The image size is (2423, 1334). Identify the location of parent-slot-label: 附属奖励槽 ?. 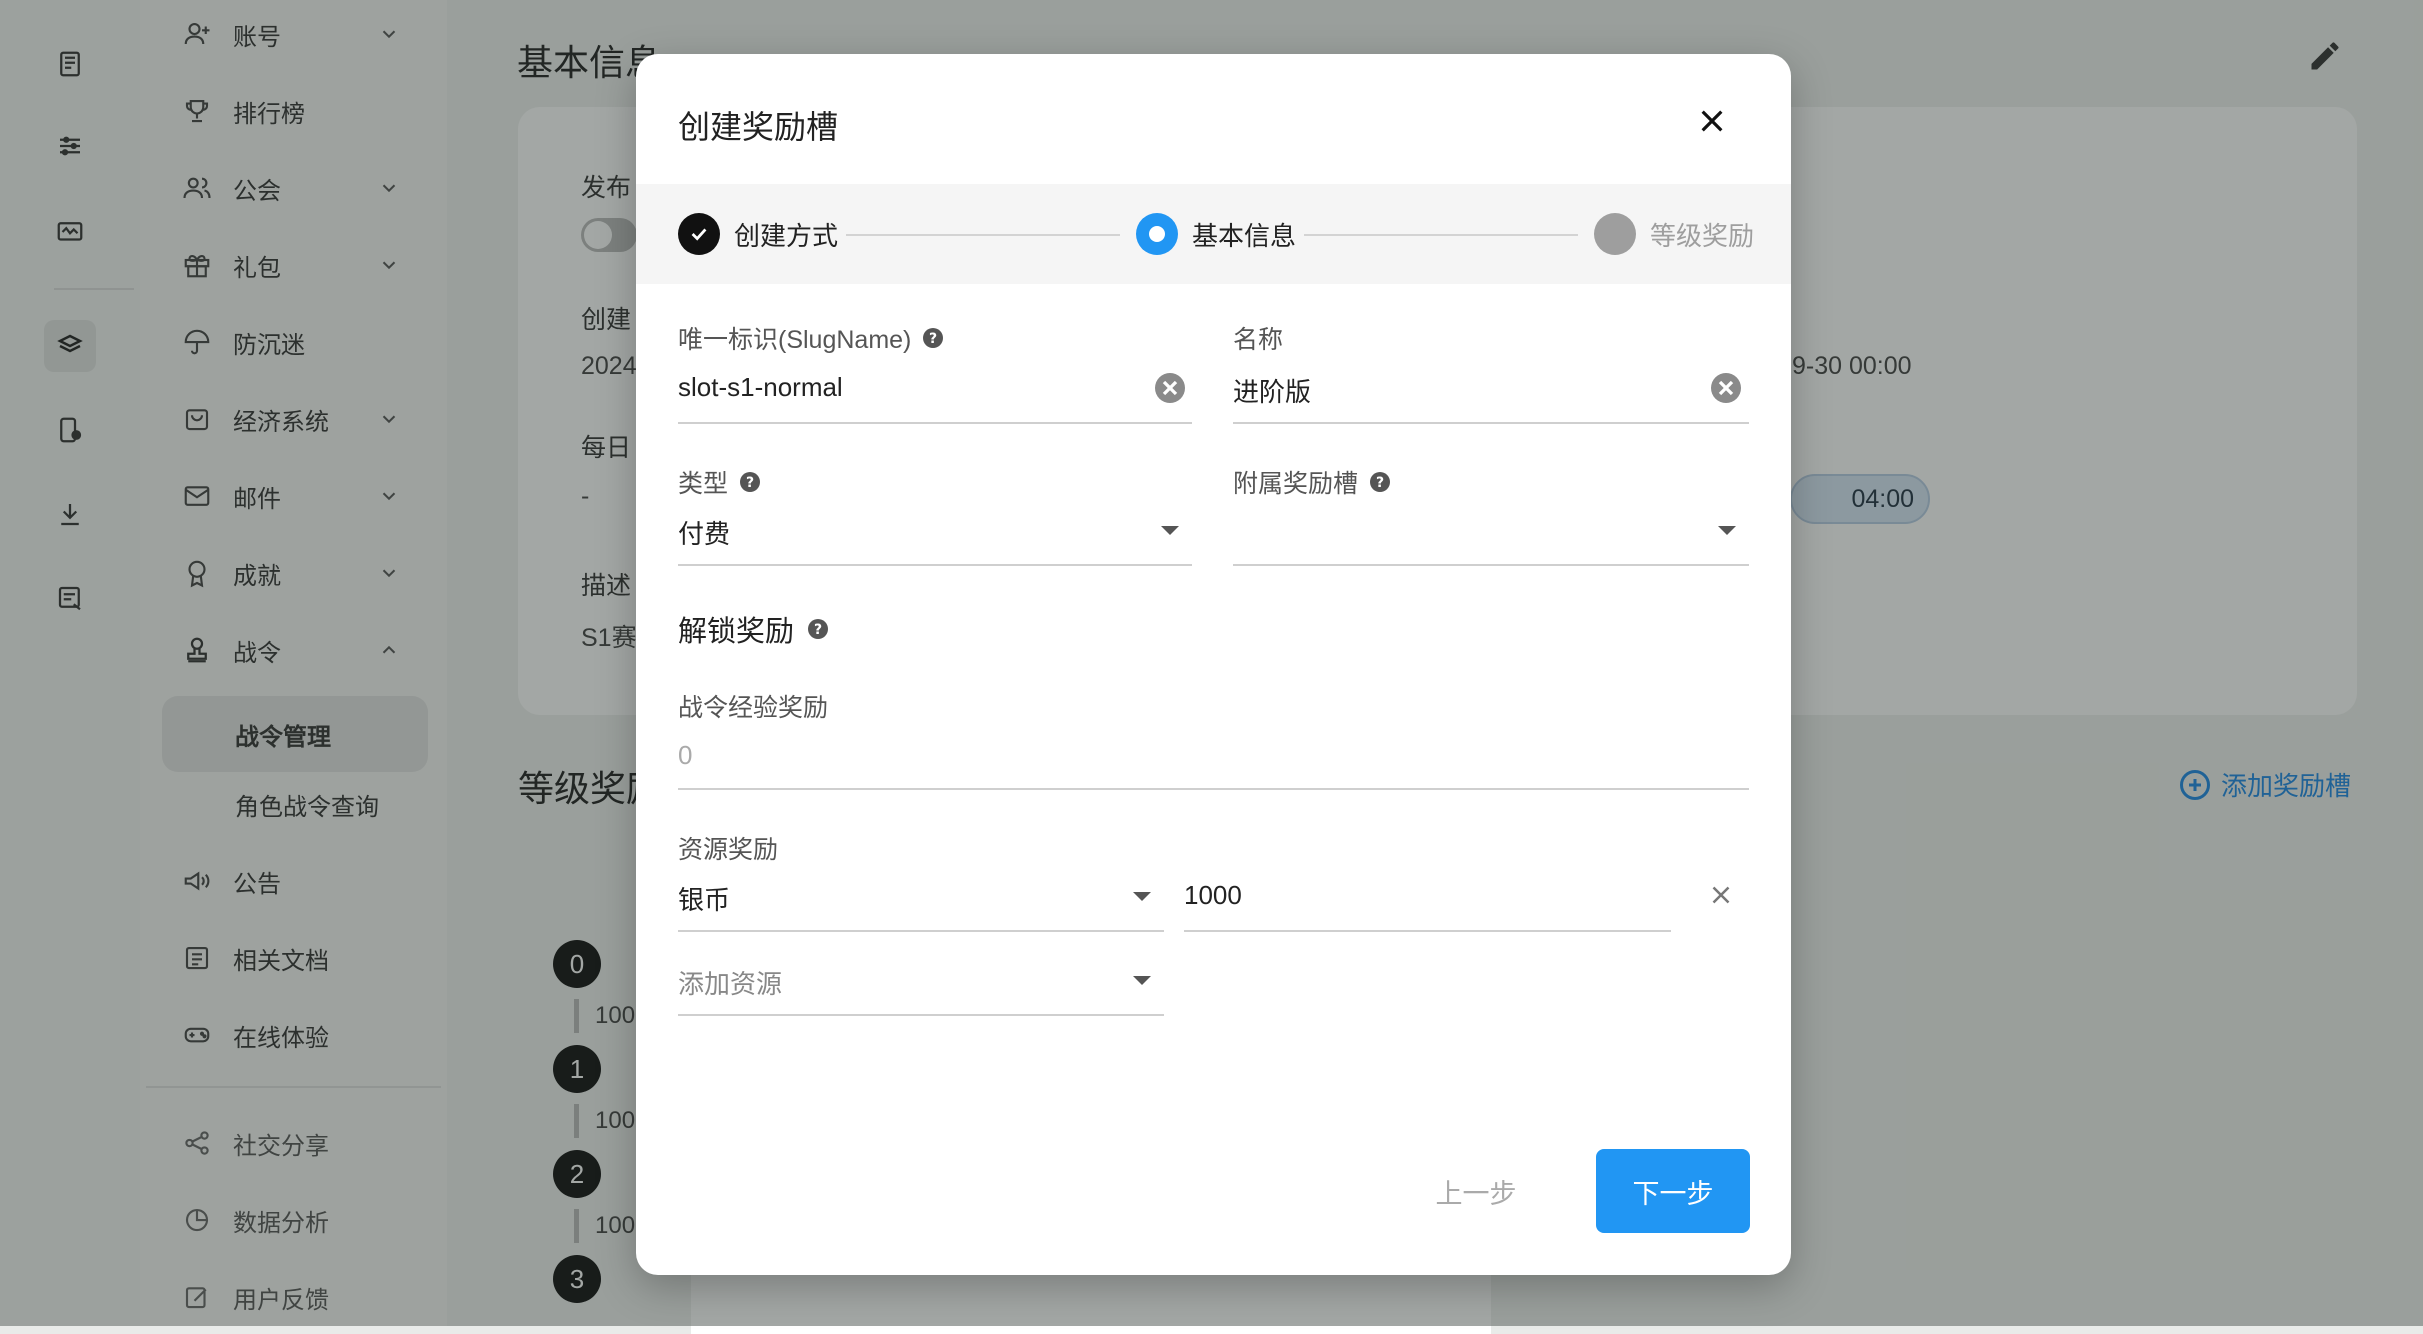
(1312, 482).